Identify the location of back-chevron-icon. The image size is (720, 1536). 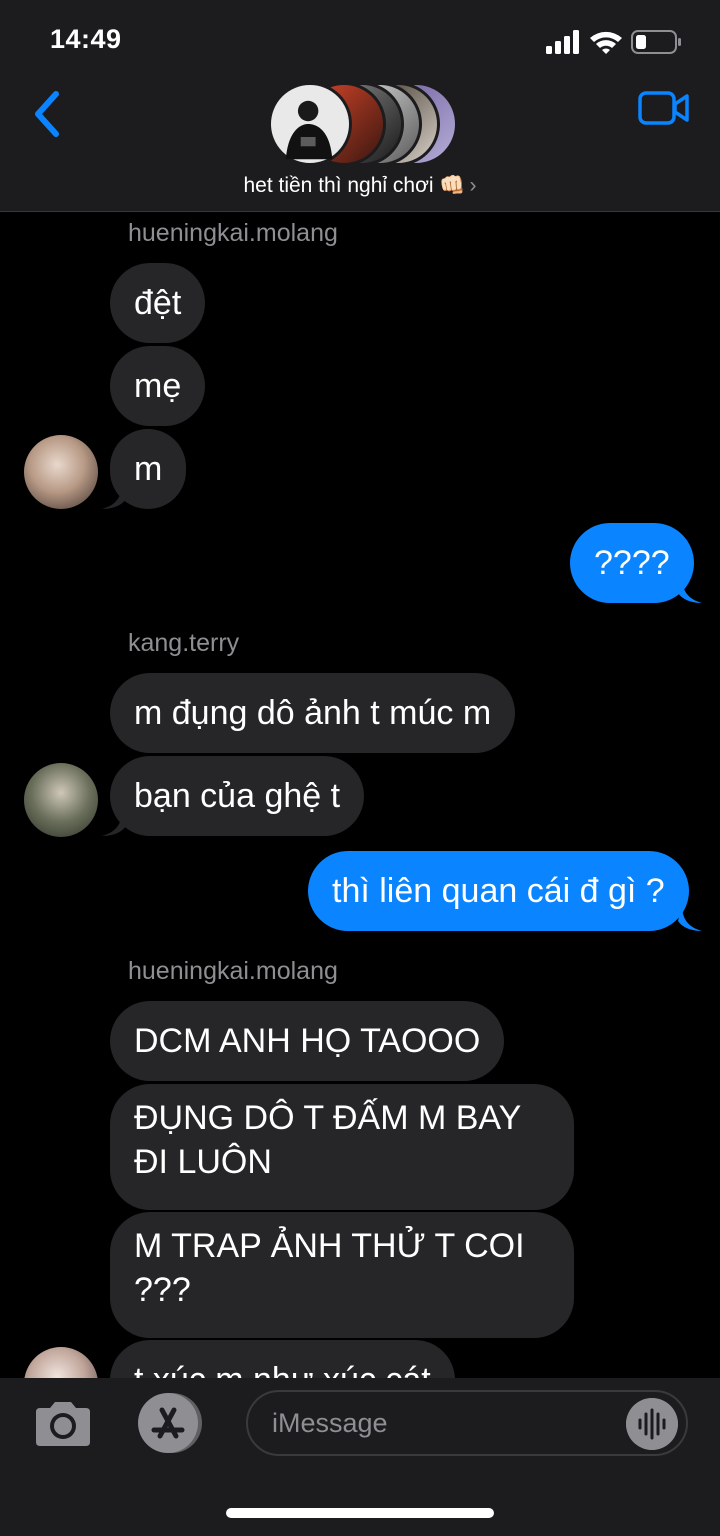
(48, 114).